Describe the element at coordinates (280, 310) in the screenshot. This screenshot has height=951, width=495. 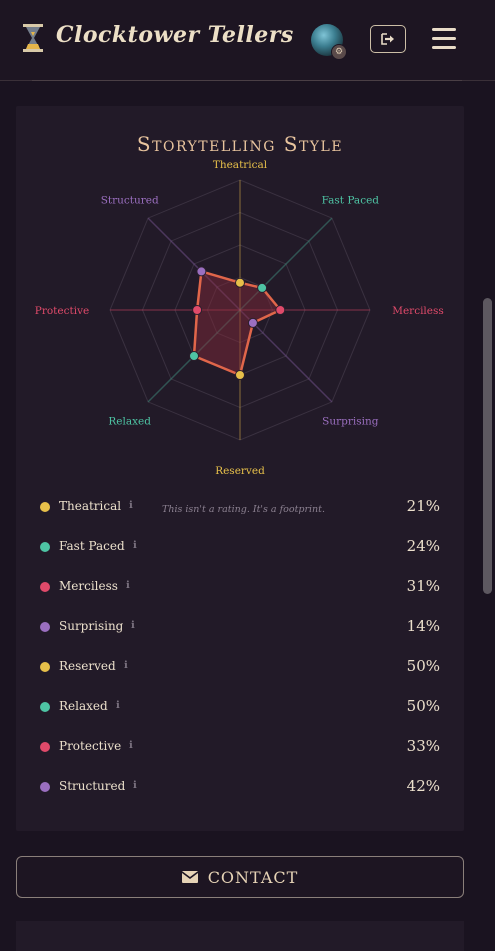
I see `radar-point-merciless` at that location.